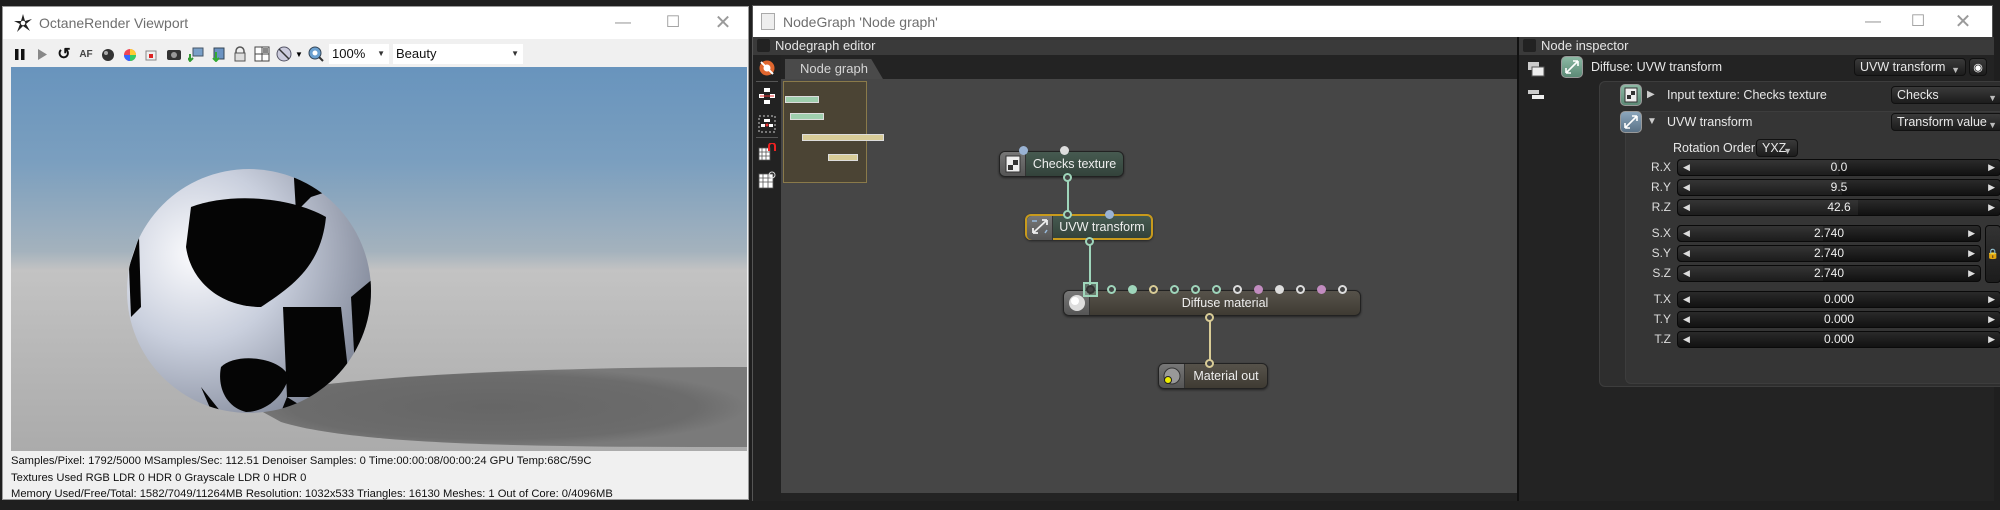 This screenshot has width=2000, height=510. I want to click on expand-all-icon, so click(1536, 69).